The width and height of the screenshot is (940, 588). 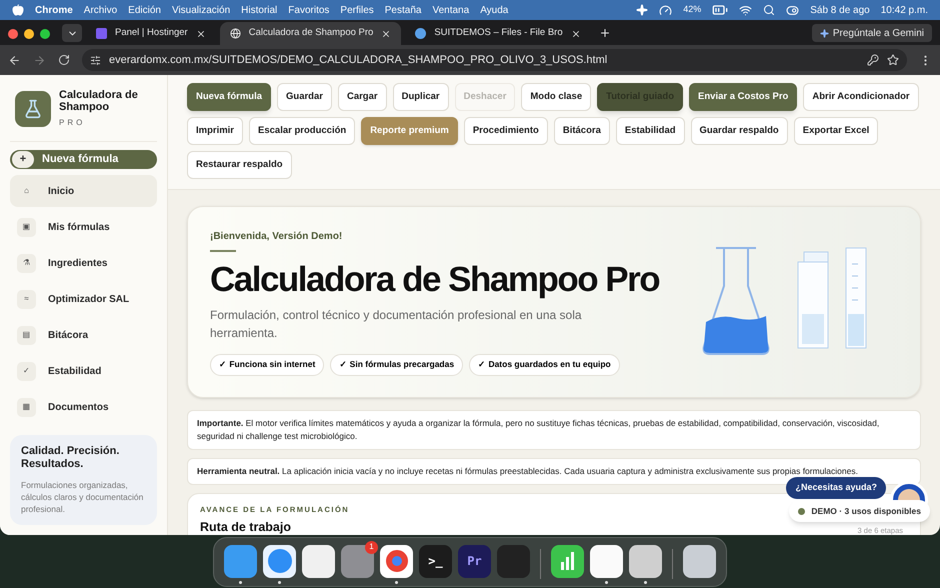 I want to click on tab-title: Calculadora de Shampoo Pro, so click(x=311, y=33).